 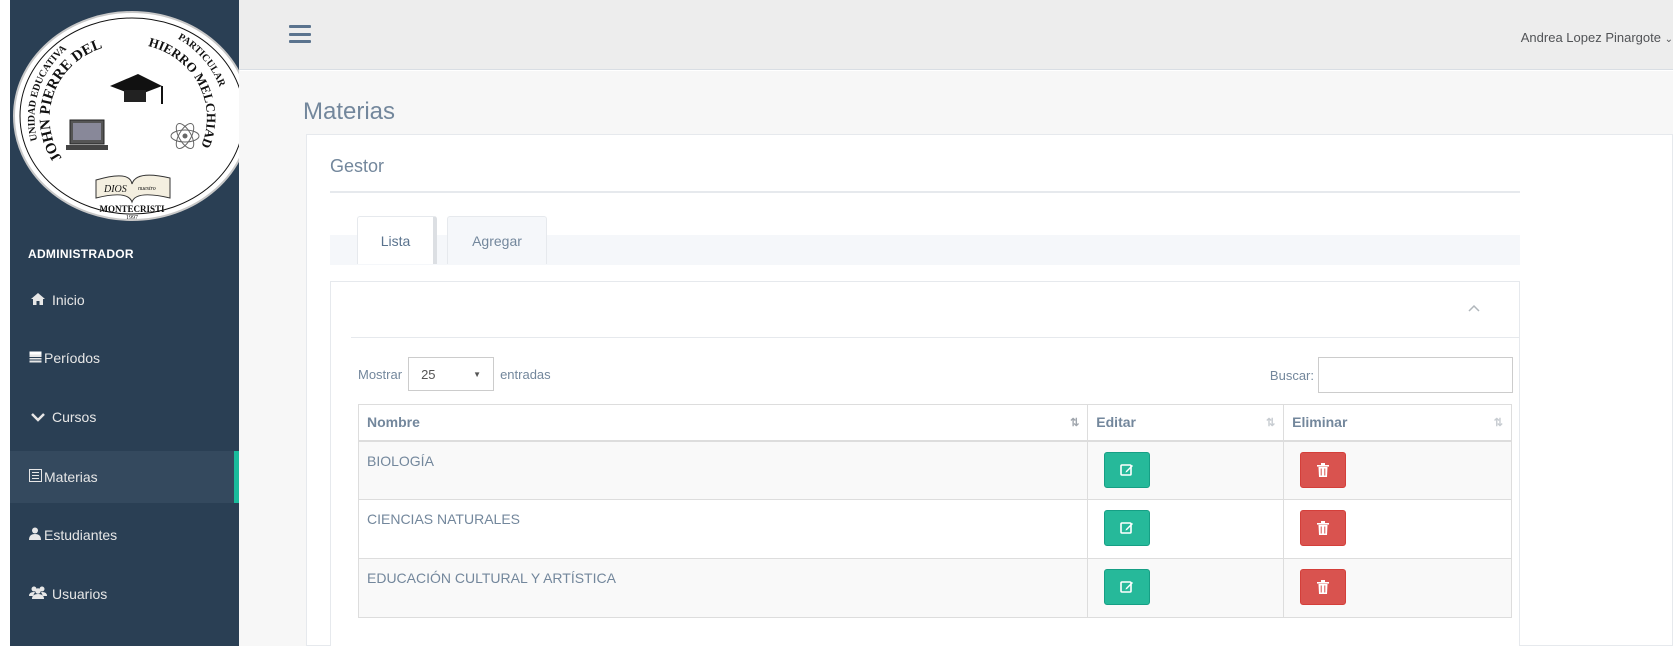 What do you see at coordinates (72, 358) in the screenshot?
I see `sidebar-item-label: Períodos` at bounding box center [72, 358].